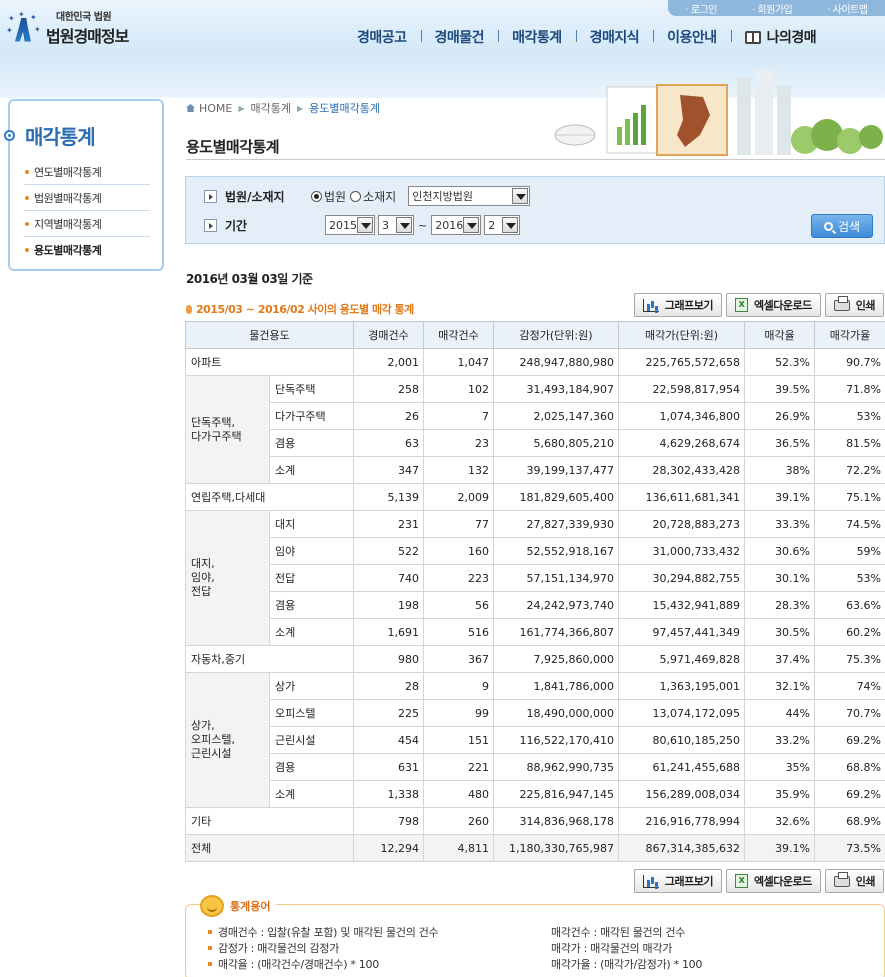  Describe the element at coordinates (849, 443) in the screenshot. I see `table-cell: 81.5%` at that location.